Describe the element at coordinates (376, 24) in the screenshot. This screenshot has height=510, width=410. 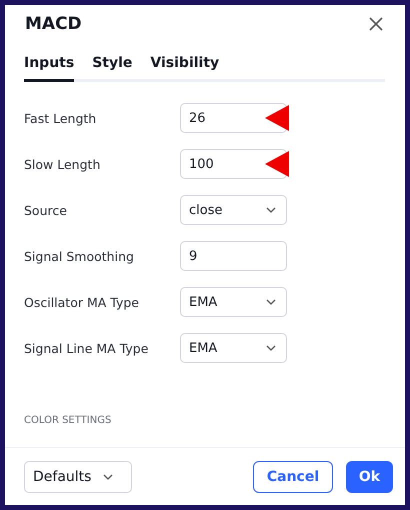
I see `close-icon` at that location.